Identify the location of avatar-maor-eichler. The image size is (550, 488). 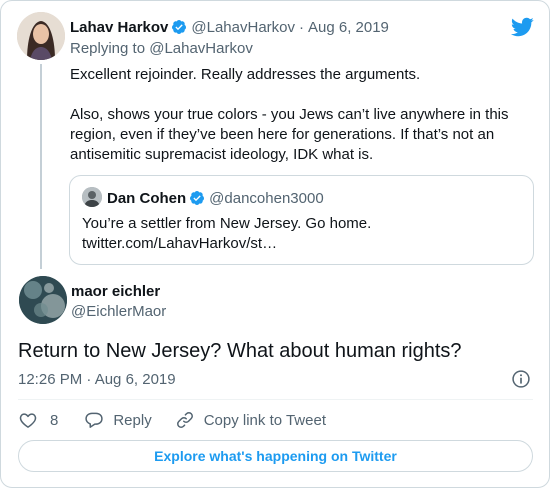
(43, 300).